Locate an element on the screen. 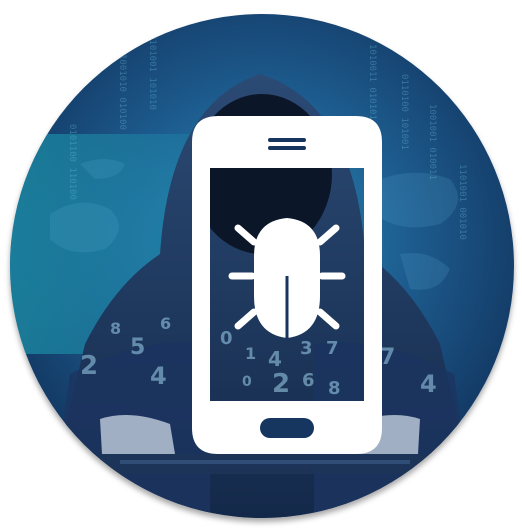 The width and height of the screenshot is (522, 532). svg-text: 1001001 010011 is located at coordinates (432, 142).